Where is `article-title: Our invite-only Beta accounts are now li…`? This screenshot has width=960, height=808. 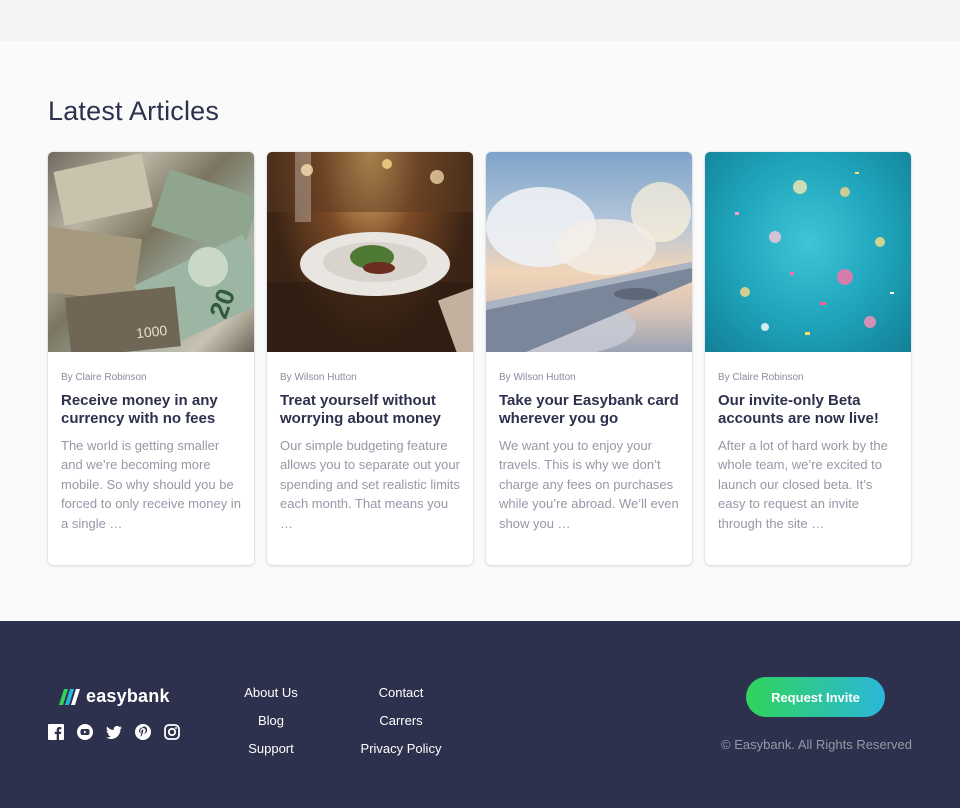
article-title: Our invite-only Beta accounts are now li… is located at coordinates (808, 410).